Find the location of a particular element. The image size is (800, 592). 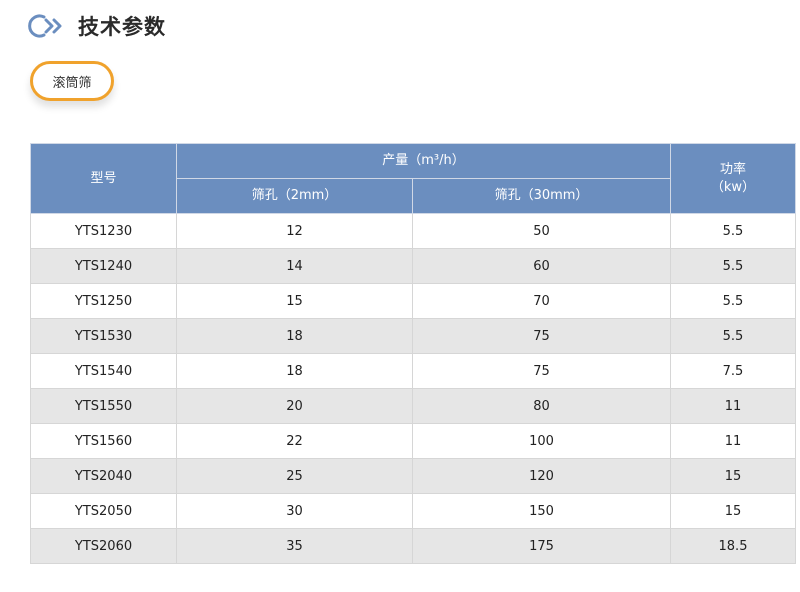

cell-model: YTS1530 is located at coordinates (103, 336).